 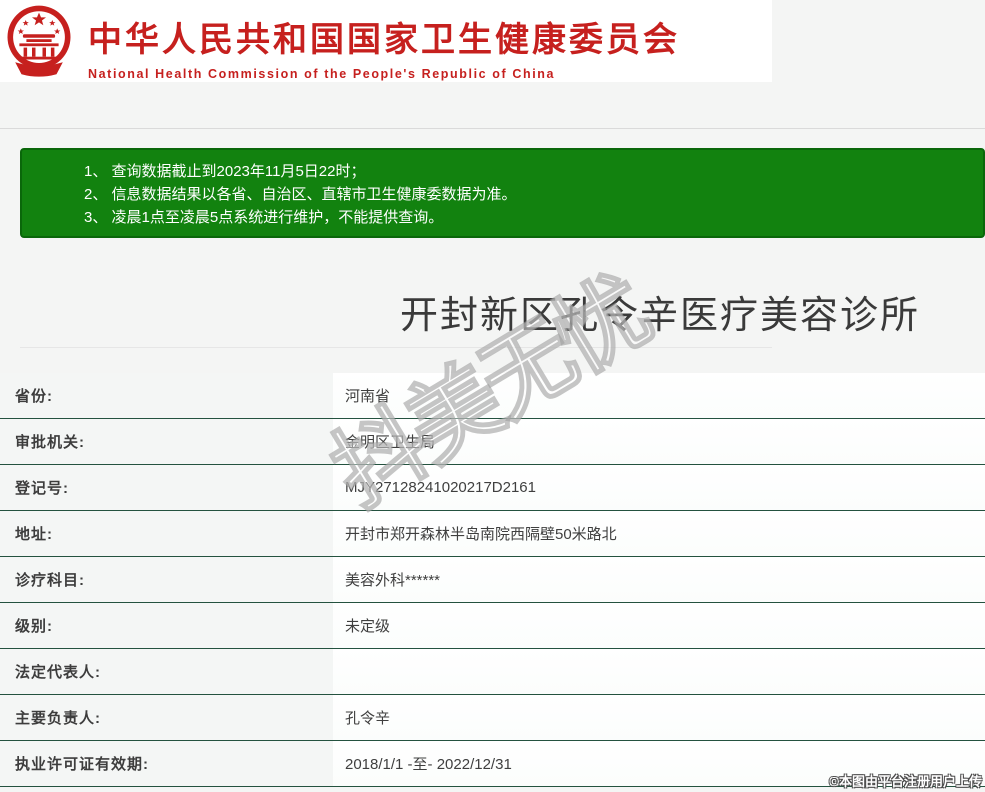 What do you see at coordinates (166, 717) in the screenshot?
I see `field-label-principal: 主要负责人:` at bounding box center [166, 717].